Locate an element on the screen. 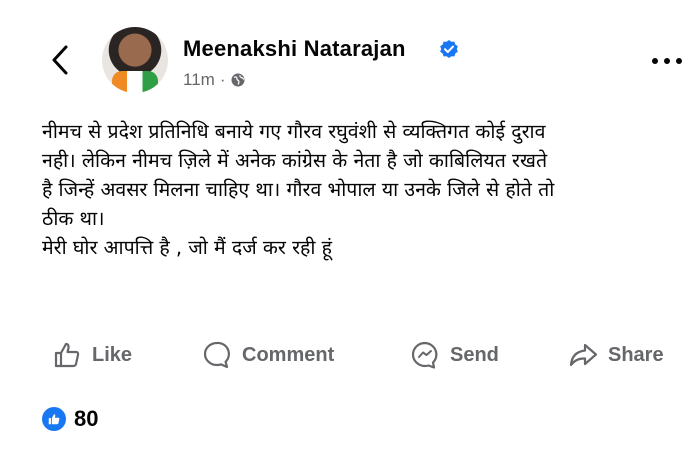  send-button: Send is located at coordinates (454, 355).